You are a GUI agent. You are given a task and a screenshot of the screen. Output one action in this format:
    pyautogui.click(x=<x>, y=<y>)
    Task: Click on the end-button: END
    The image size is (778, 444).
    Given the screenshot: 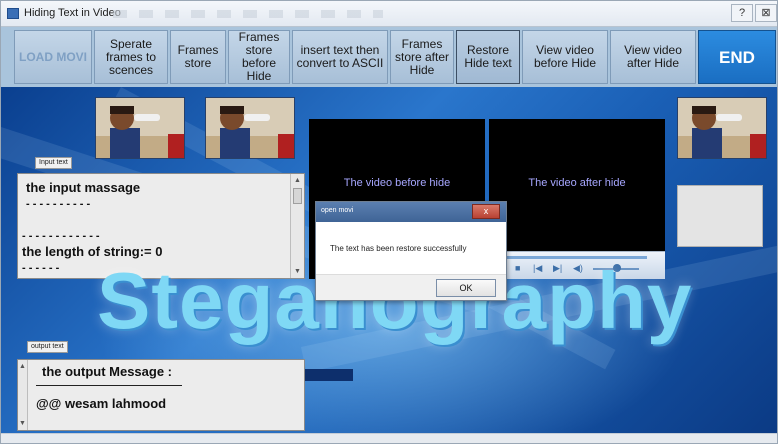 What is the action you would take?
    pyautogui.click(x=737, y=57)
    